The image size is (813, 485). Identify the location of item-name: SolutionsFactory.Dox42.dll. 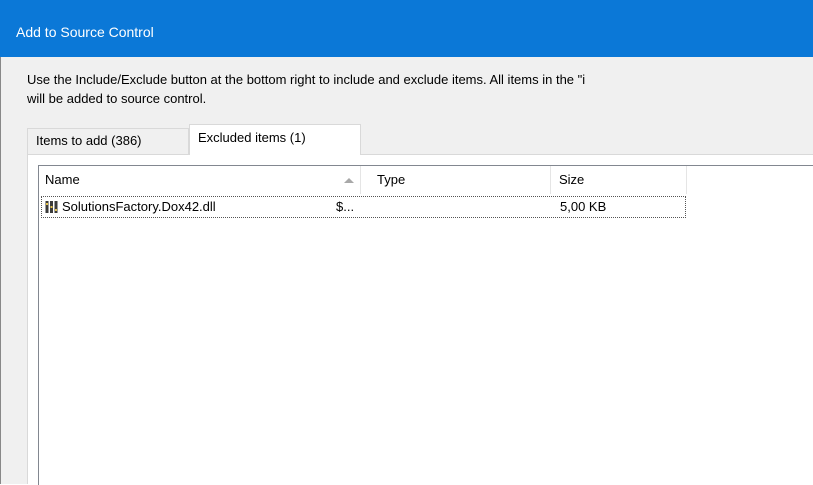
(139, 206).